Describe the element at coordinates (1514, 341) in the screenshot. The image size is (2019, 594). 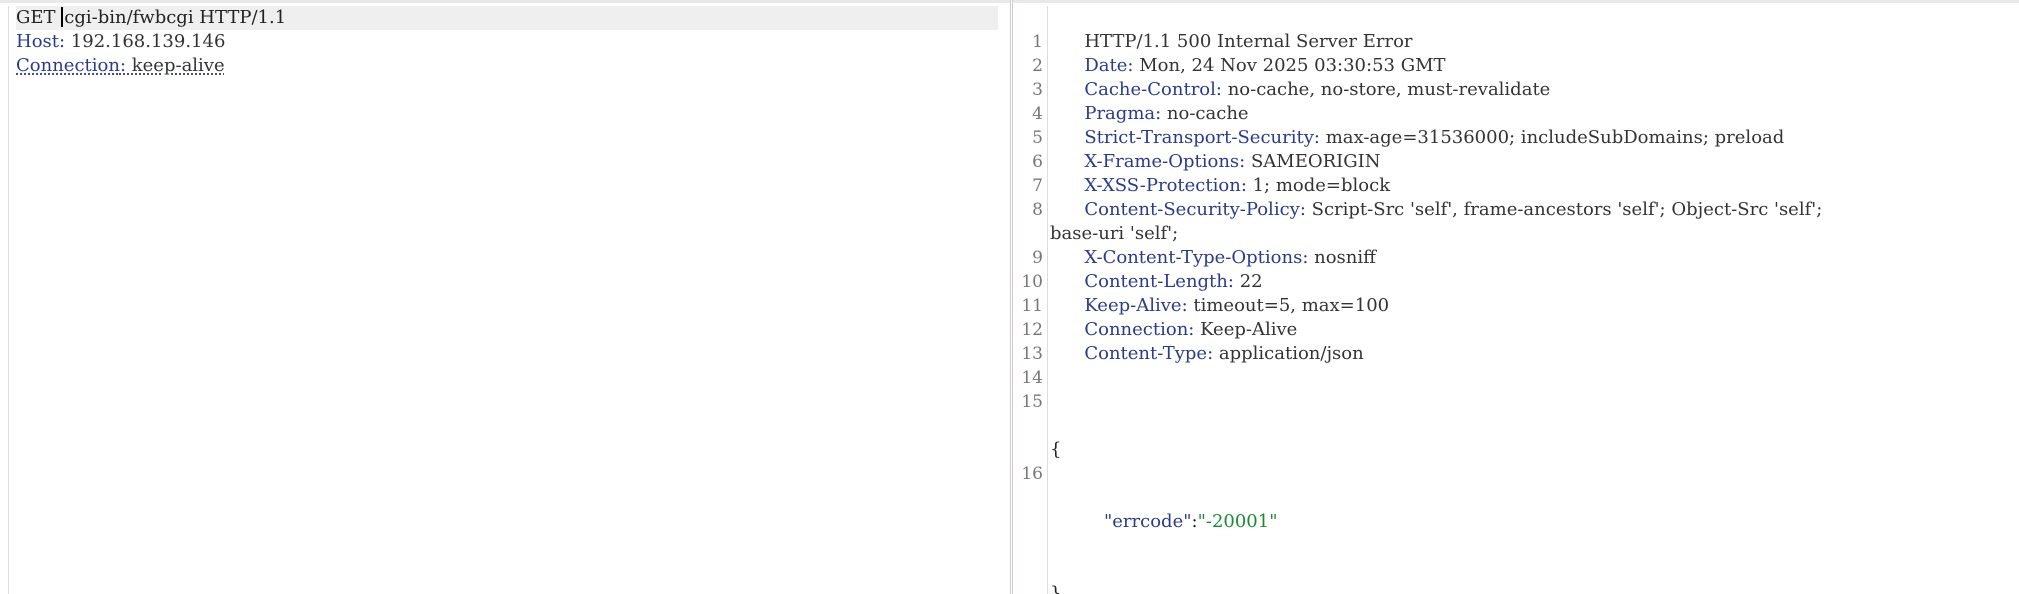
I see `response-header-line: 13 Content-Type: application/json` at that location.